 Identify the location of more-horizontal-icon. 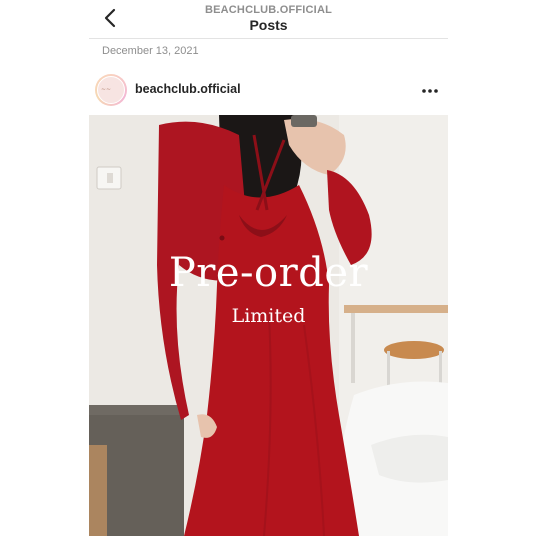
(430, 91).